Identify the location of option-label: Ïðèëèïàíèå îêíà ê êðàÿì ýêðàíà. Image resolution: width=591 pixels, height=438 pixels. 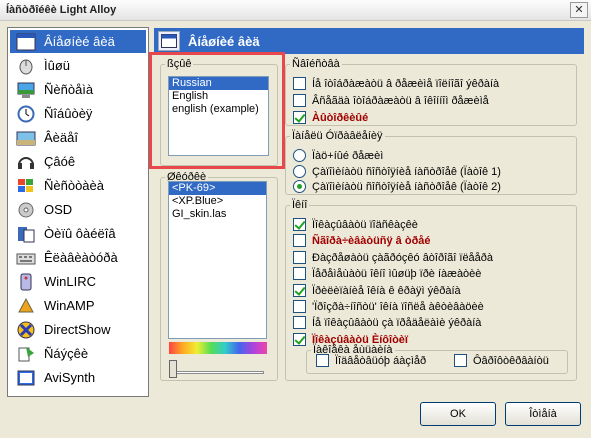
(386, 290).